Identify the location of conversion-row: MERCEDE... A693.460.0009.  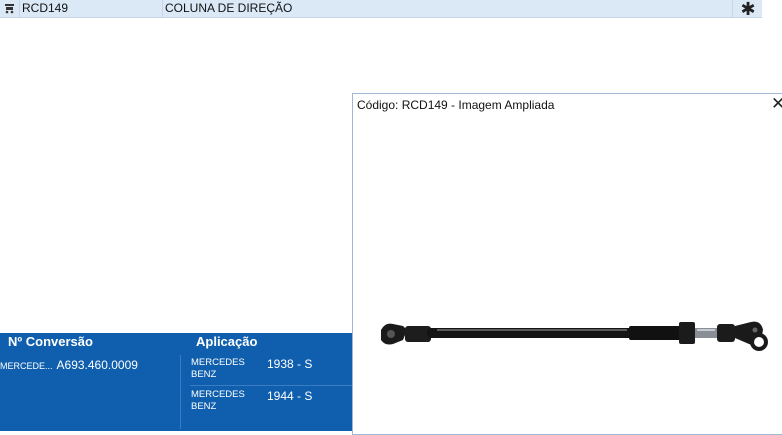
(69, 365).